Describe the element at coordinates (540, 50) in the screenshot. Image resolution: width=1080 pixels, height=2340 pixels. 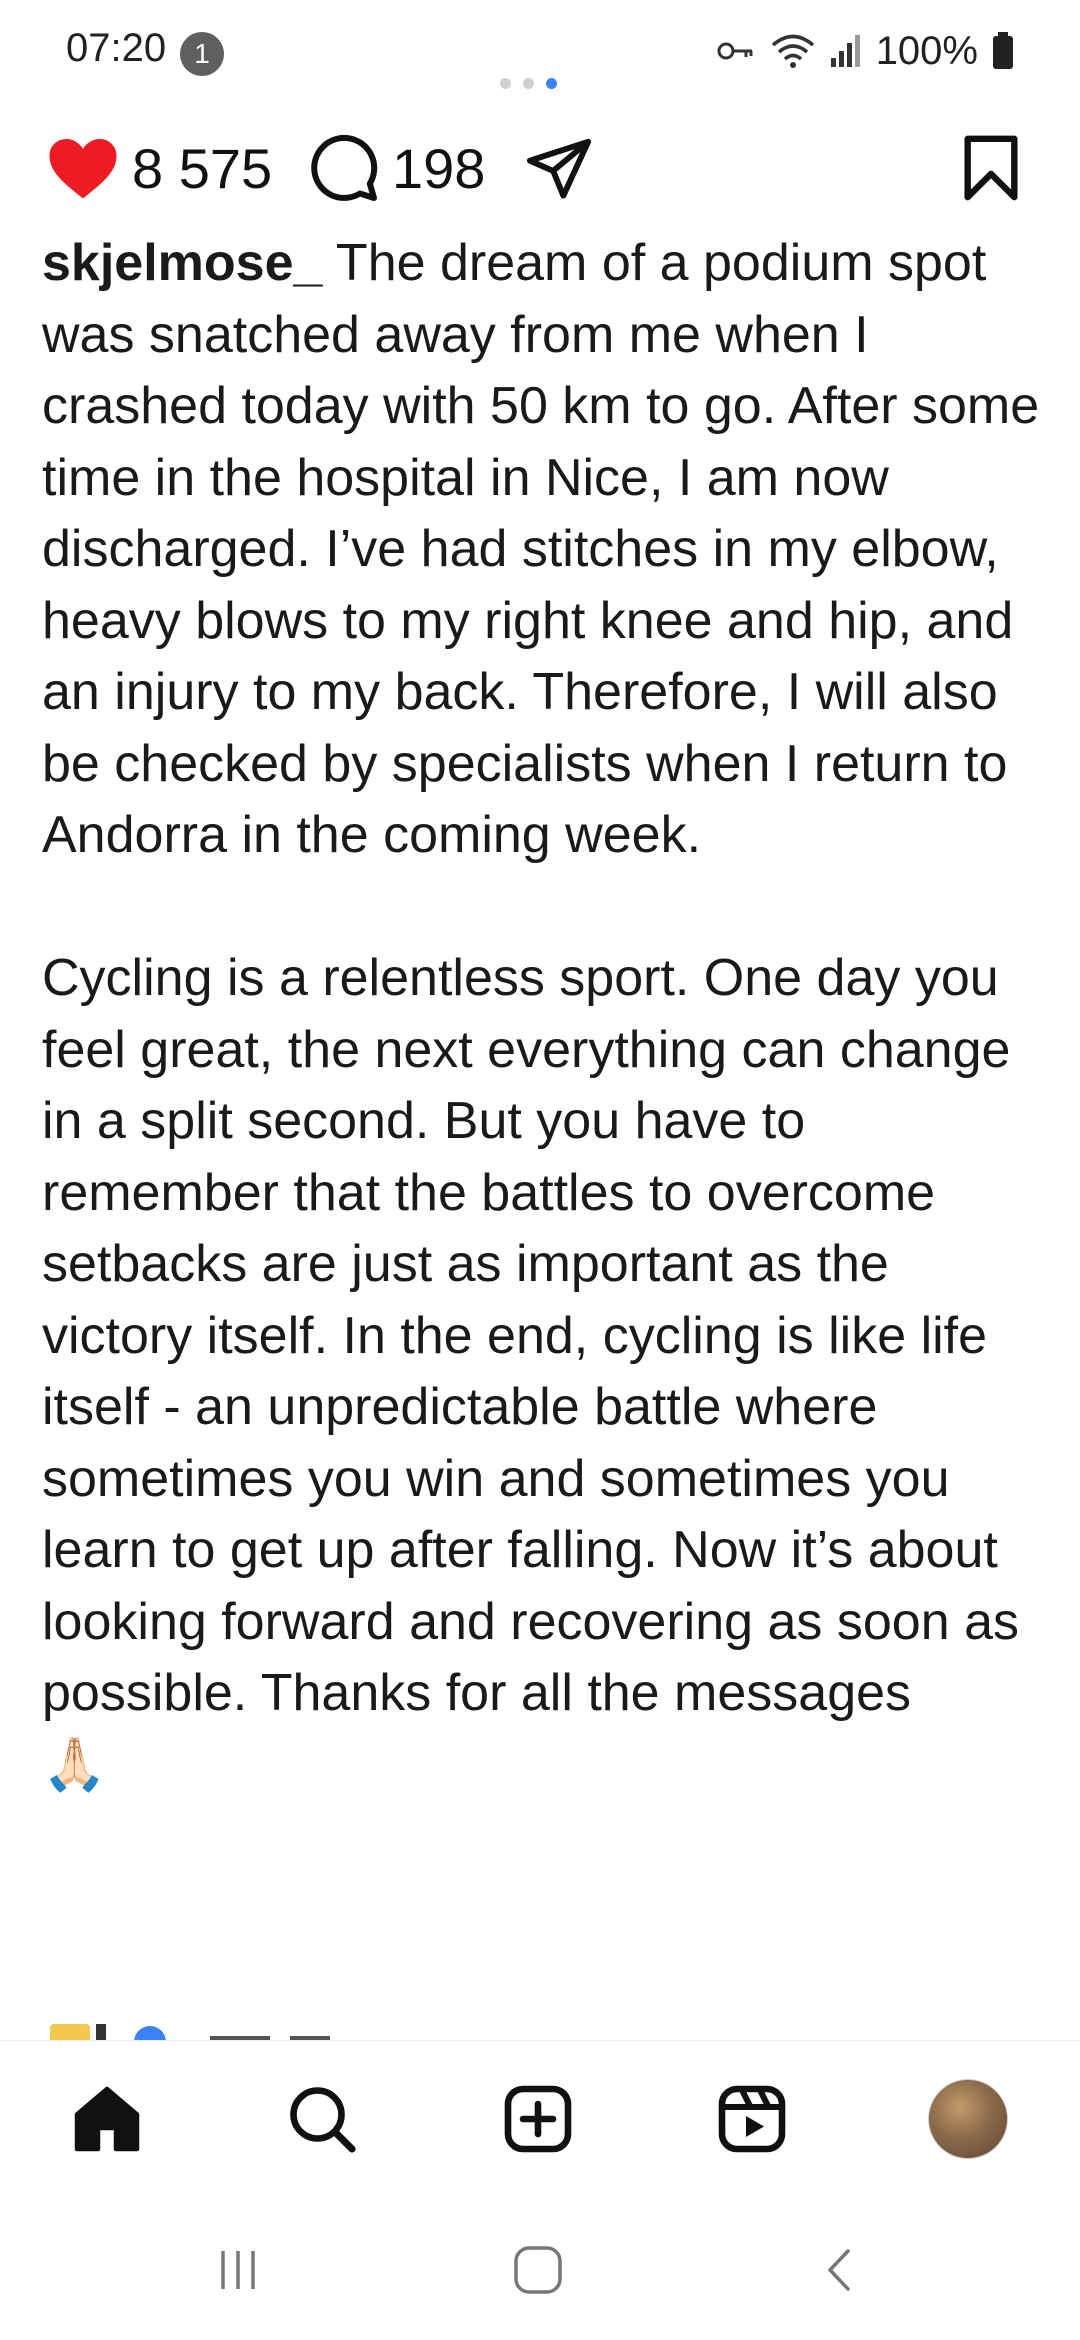
I see `status-bar: 07:20 1 100%` at that location.